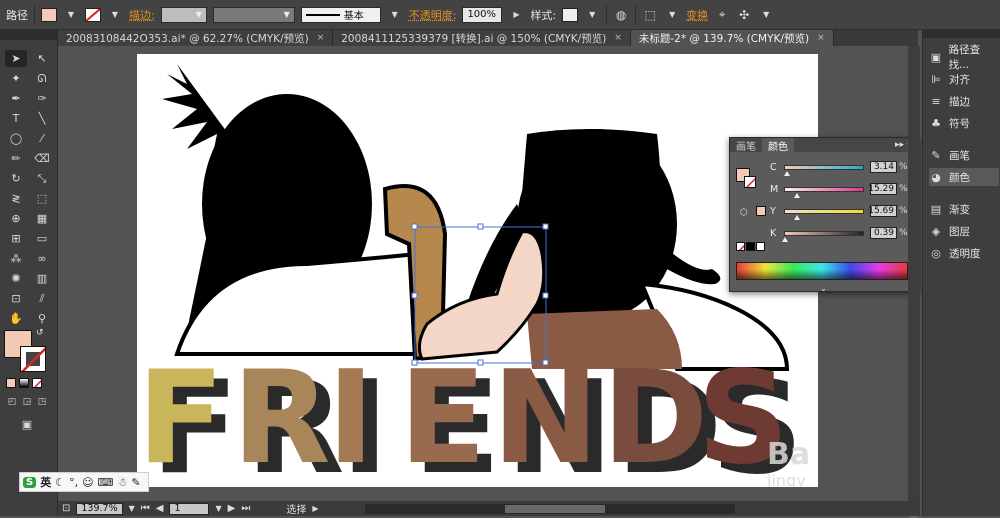 This screenshot has height=518, width=1000. I want to click on letter-e: E, so click(442, 415).